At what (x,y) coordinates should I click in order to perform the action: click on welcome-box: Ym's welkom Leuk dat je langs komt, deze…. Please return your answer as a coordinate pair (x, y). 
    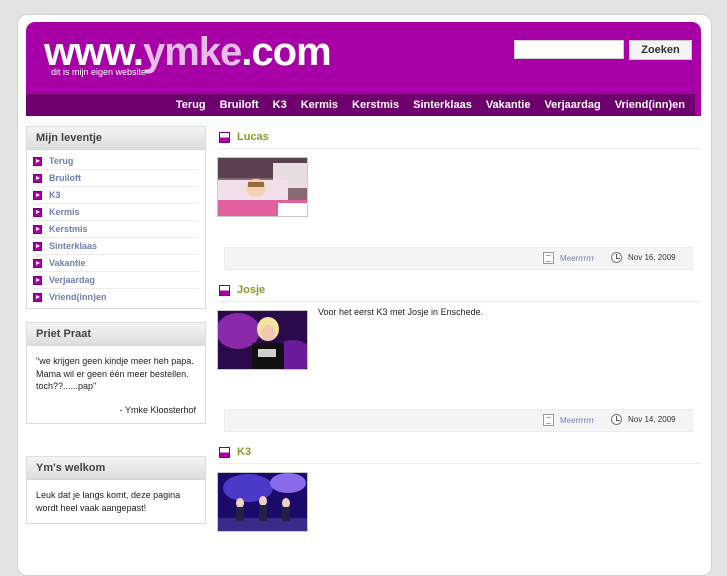
    Looking at the image, I should click on (116, 490).